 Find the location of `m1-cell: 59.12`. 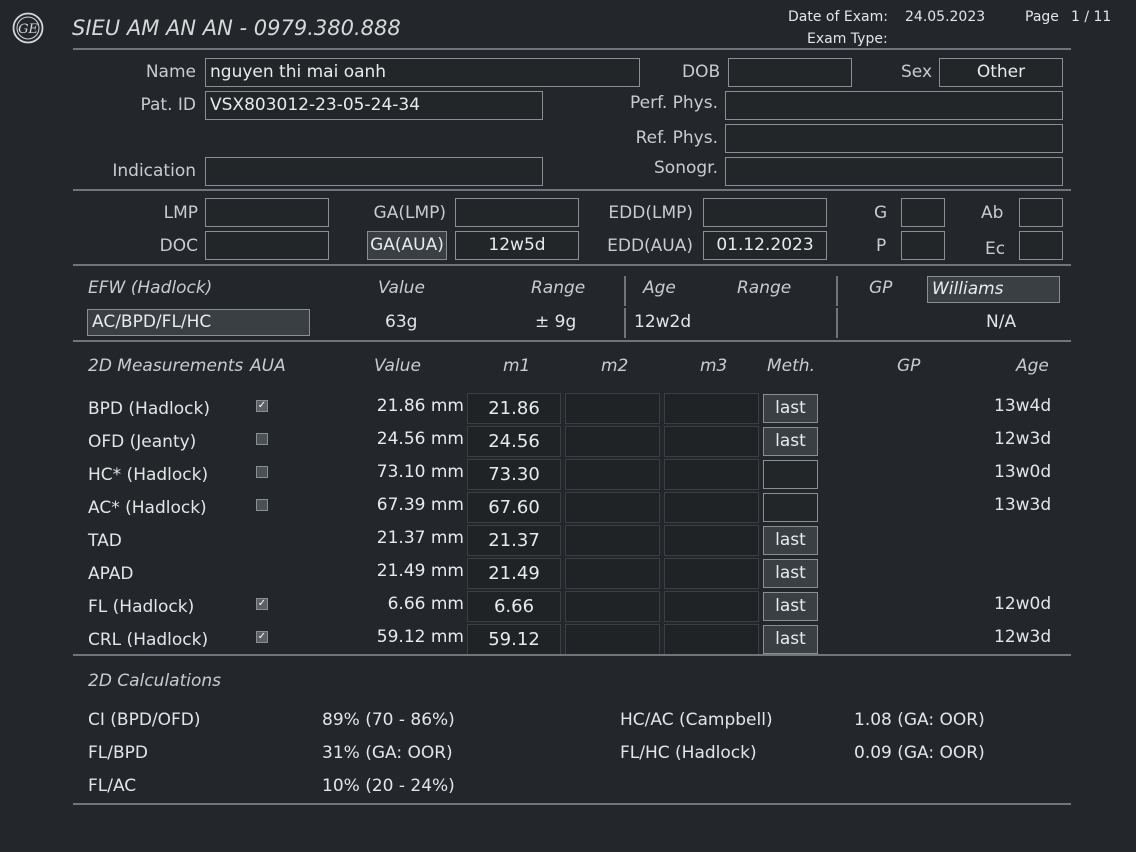

m1-cell: 59.12 is located at coordinates (514, 639).